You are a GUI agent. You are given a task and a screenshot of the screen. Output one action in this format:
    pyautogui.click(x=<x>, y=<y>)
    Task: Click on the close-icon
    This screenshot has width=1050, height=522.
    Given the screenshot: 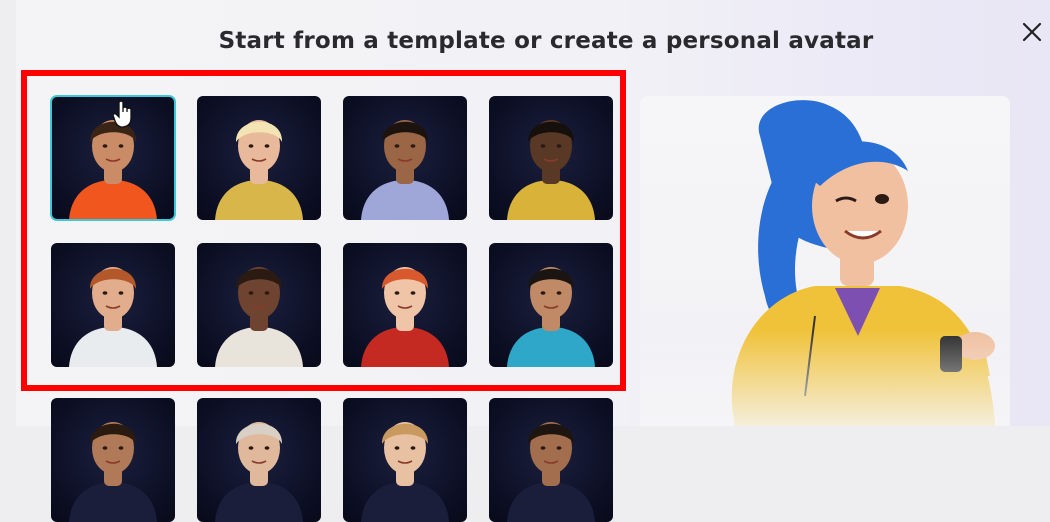 What is the action you would take?
    pyautogui.click(x=1032, y=32)
    